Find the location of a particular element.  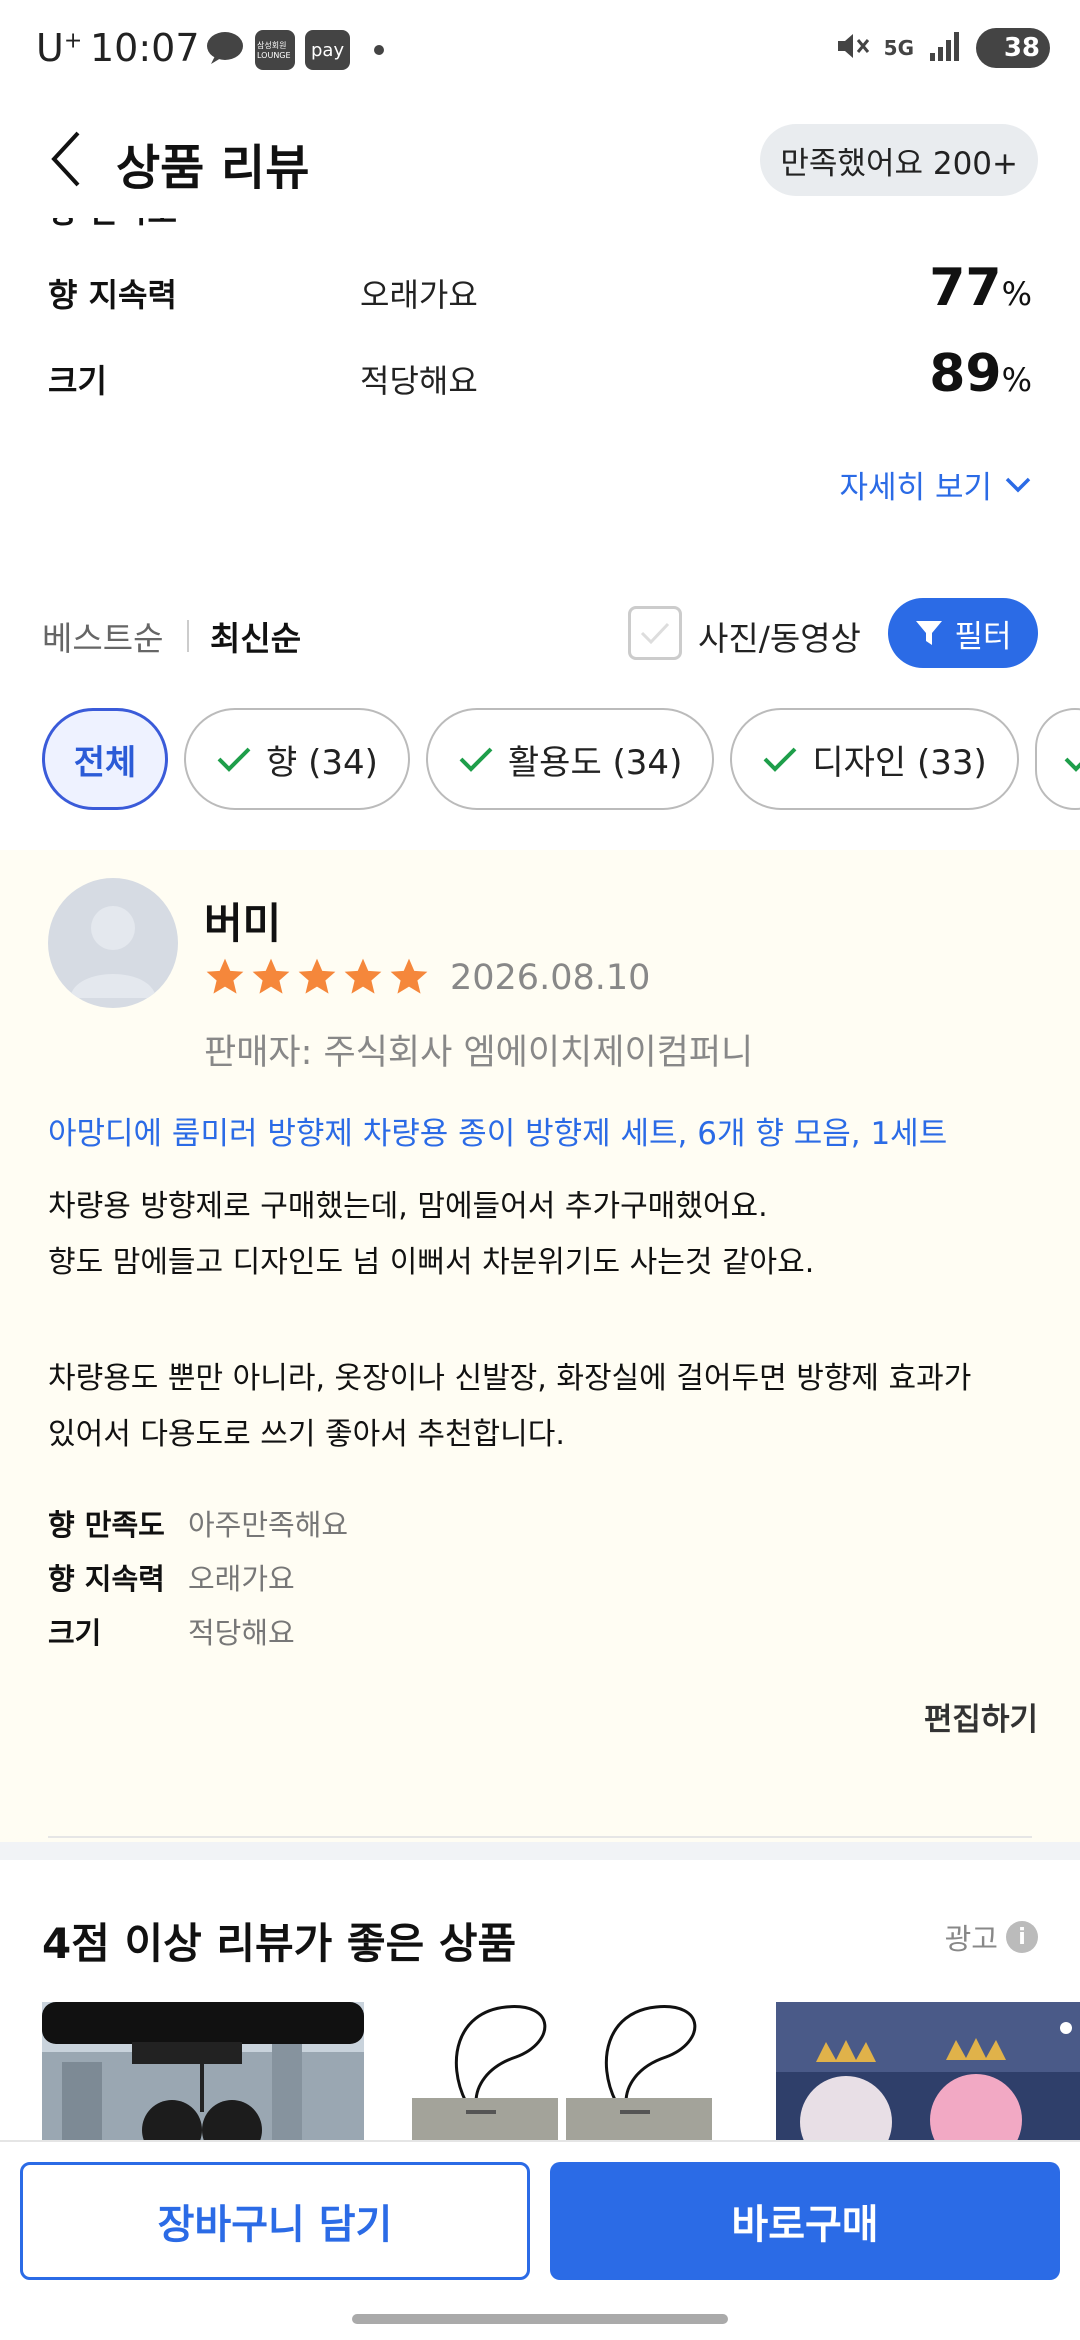

summary-partial-label: 향 만족도 is located at coordinates (112, 224).